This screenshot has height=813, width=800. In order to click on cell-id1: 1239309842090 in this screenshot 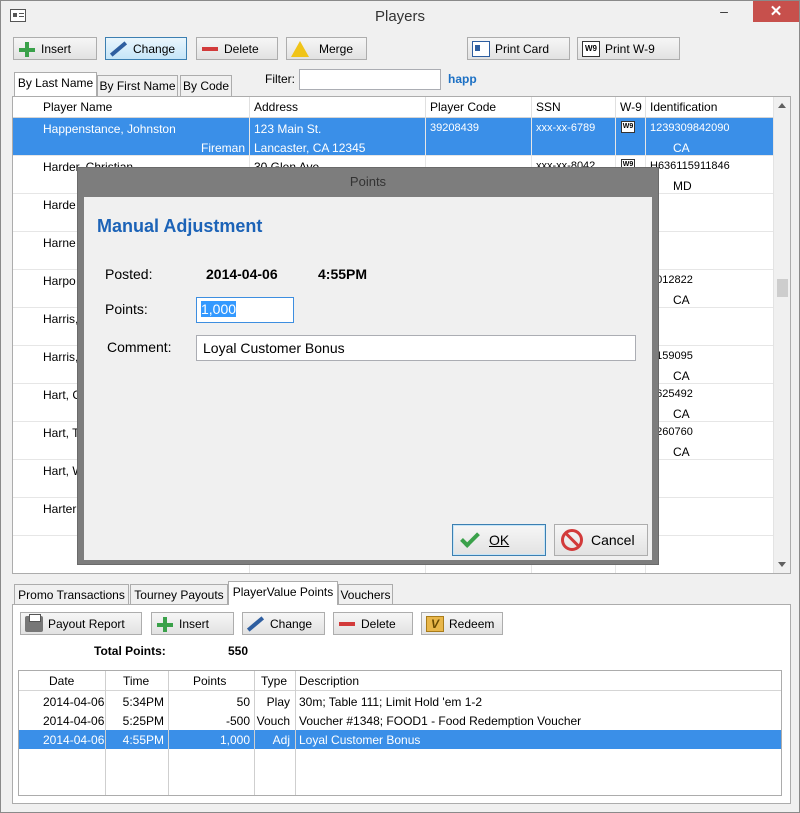, I will do `click(690, 128)`.